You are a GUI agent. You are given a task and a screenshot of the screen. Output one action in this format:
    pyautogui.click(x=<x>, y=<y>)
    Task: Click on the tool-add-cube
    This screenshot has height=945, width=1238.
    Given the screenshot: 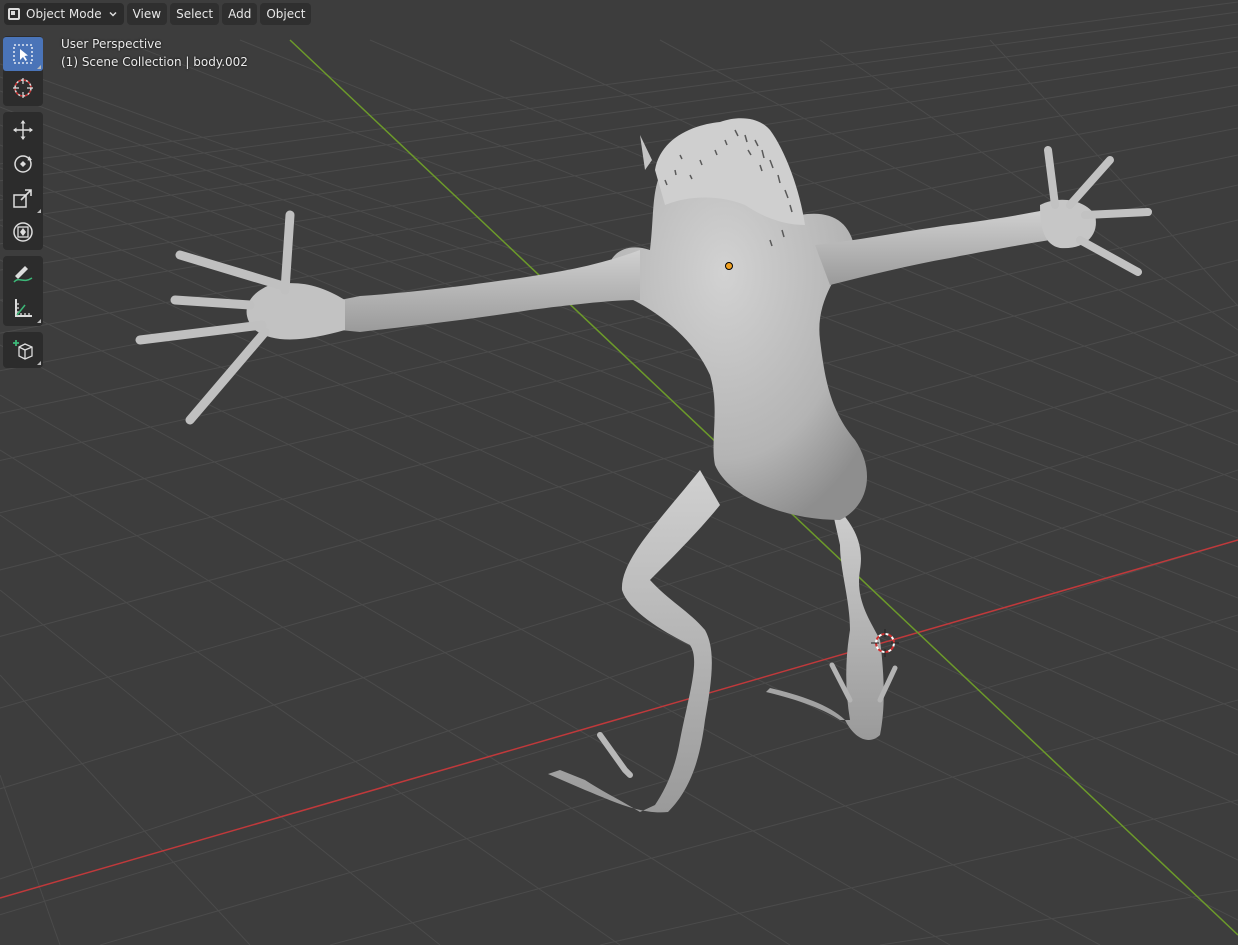 What is the action you would take?
    pyautogui.click(x=23, y=350)
    